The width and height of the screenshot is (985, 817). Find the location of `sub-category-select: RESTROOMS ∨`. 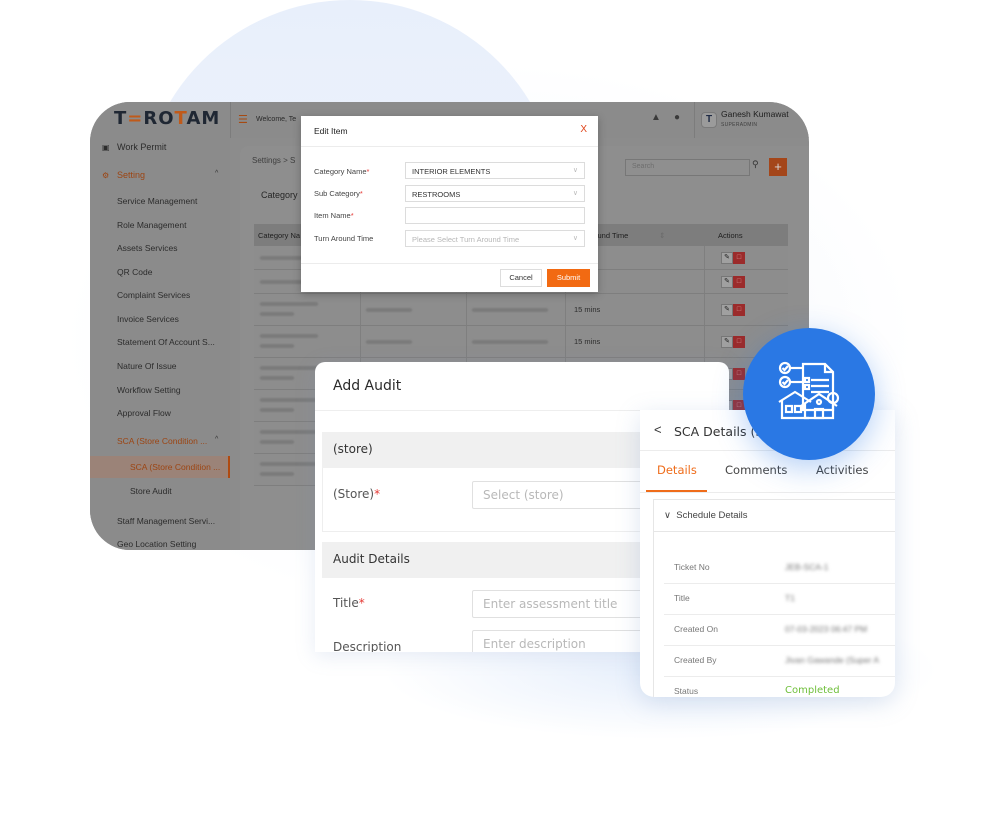

sub-category-select: RESTROOMS ∨ is located at coordinates (495, 193).